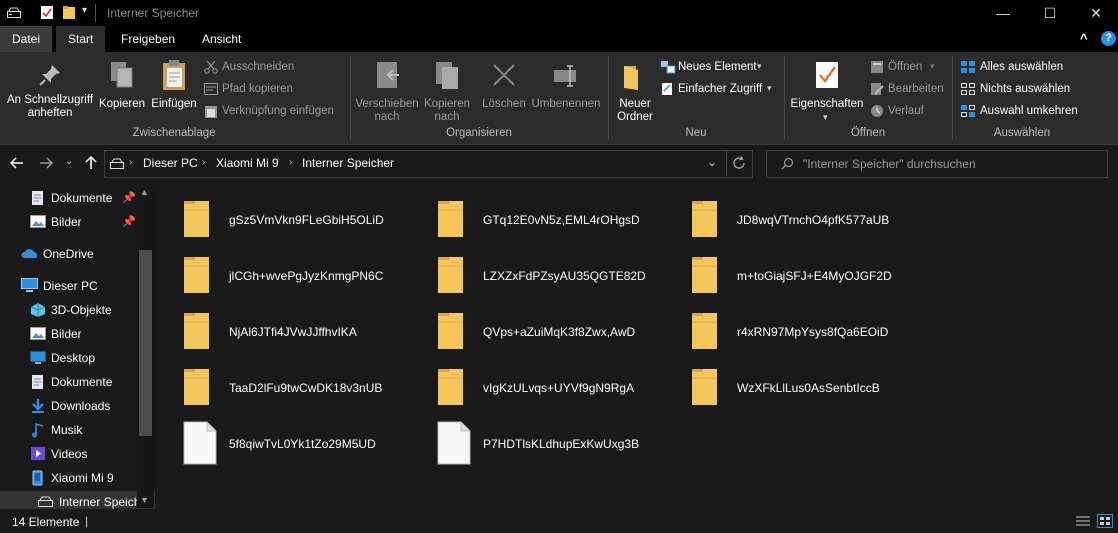 The height and width of the screenshot is (533, 1118). Describe the element at coordinates (1003, 13) in the screenshot. I see `minimize-button: —` at that location.